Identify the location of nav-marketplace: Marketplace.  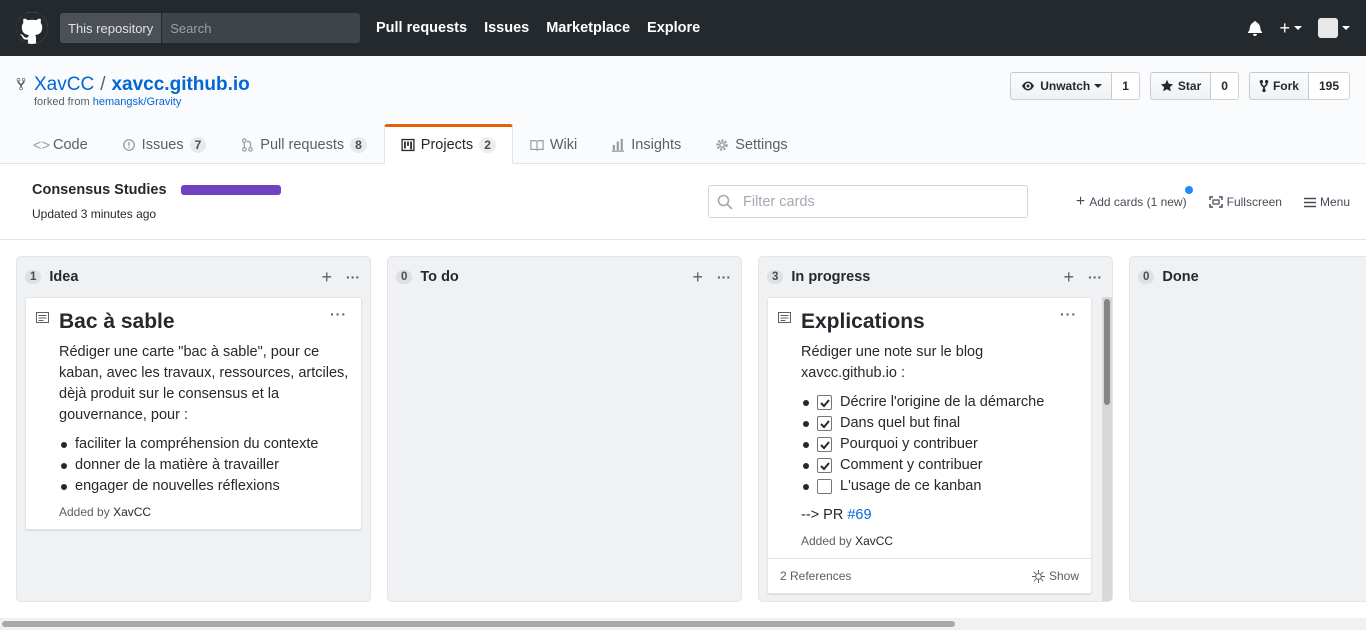
(588, 28).